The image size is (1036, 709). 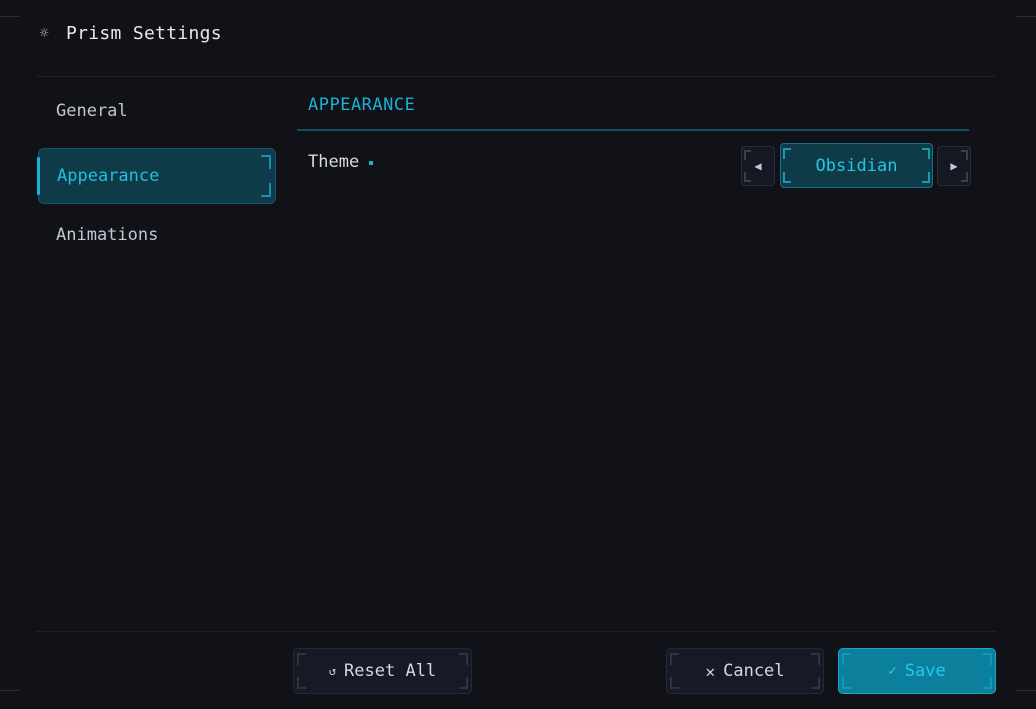 I want to click on reset-all-button: ↺ Reset All, so click(x=382, y=671).